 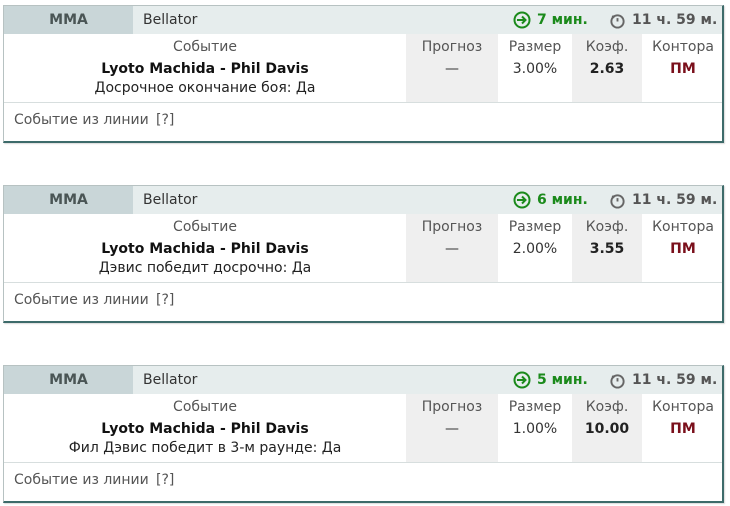 I want to click on size-value: 3.00%, so click(x=535, y=69).